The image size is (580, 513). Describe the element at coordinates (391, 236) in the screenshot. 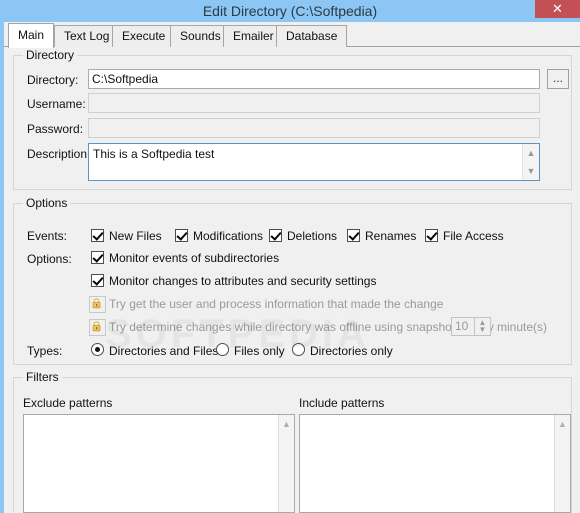

I see `checkbox-renames-label: Renames` at that location.